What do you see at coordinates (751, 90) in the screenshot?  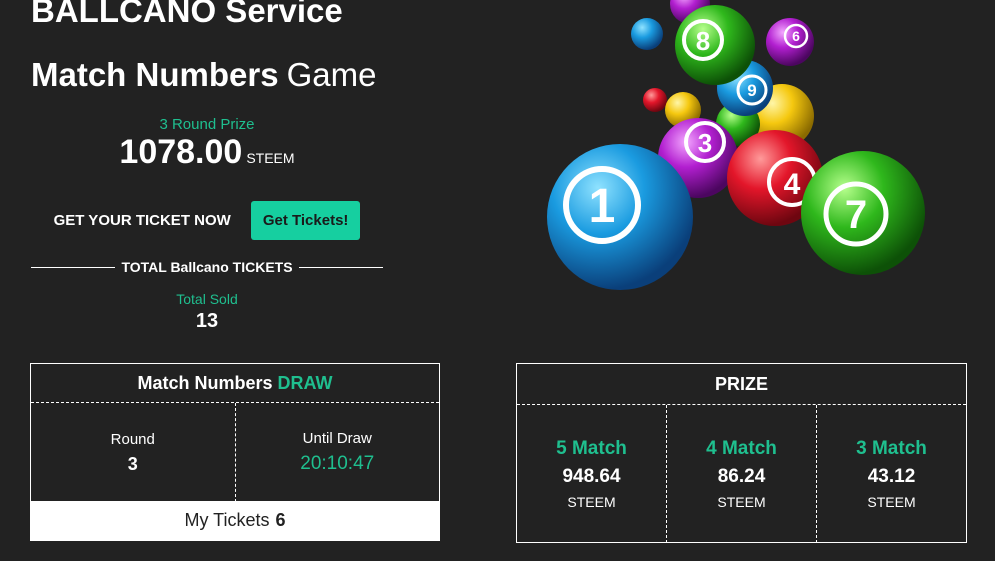 I see `ball-number: 9` at bounding box center [751, 90].